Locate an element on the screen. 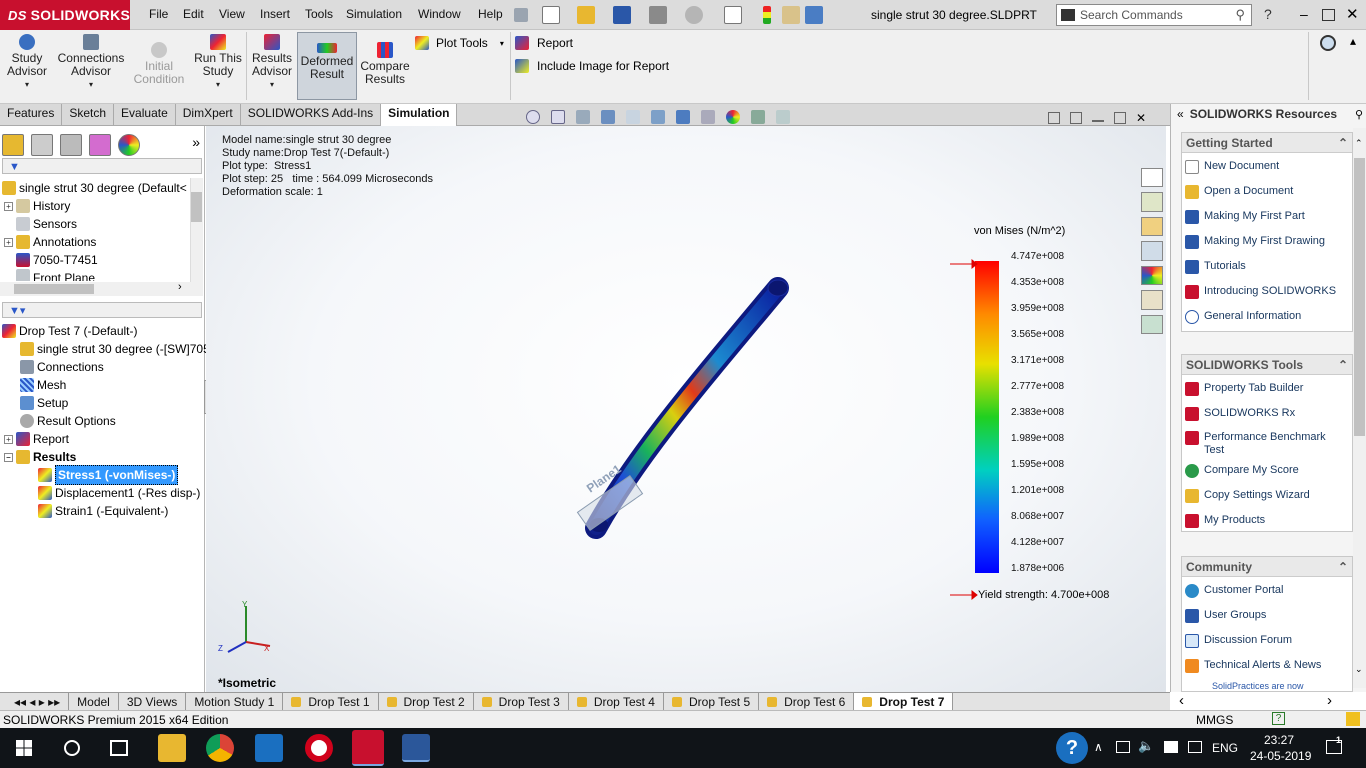  expand-tabs-icon: » is located at coordinates (196, 146).